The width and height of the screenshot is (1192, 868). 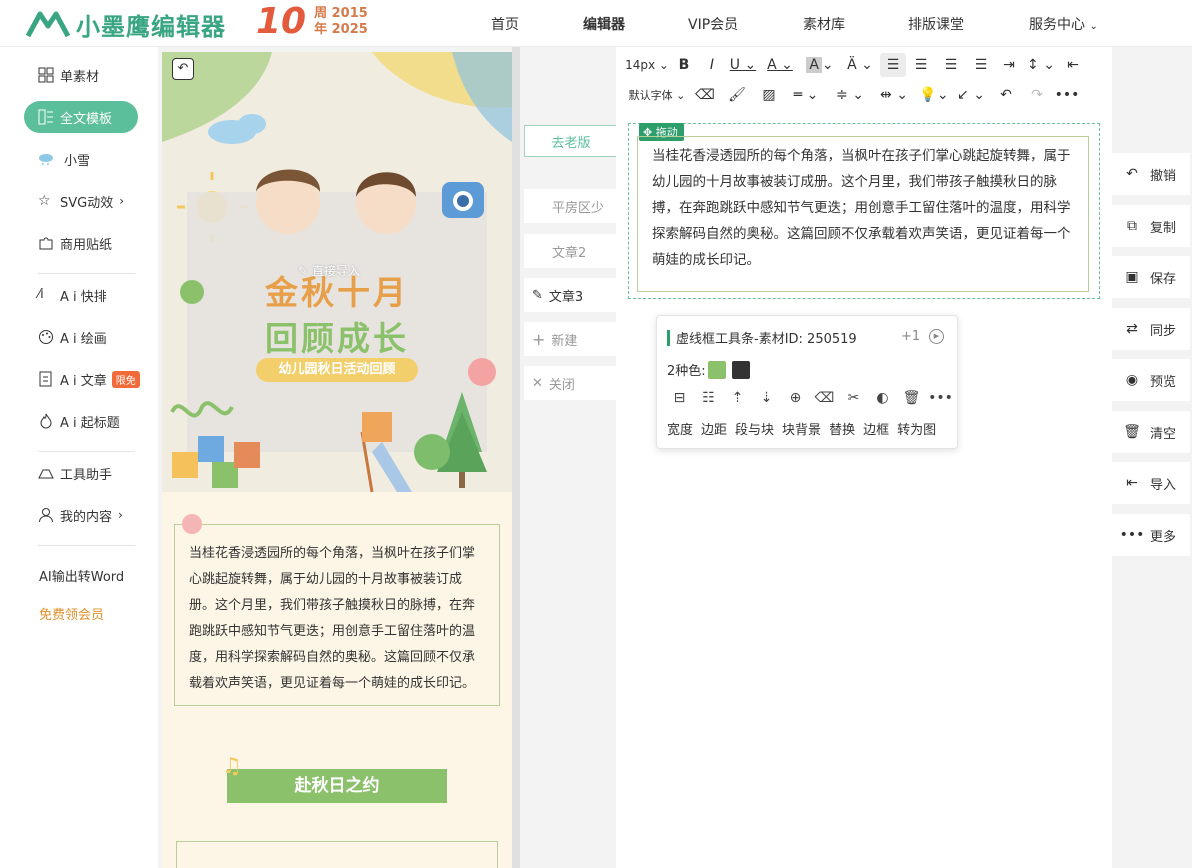 I want to click on toolbox-icon, so click(x=46, y=473).